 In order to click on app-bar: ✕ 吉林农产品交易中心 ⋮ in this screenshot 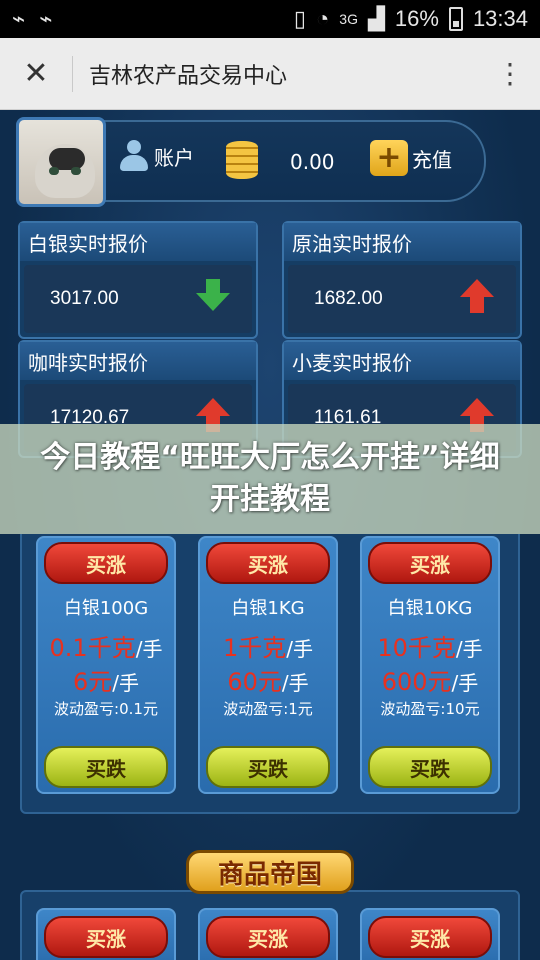, I will do `click(270, 74)`.